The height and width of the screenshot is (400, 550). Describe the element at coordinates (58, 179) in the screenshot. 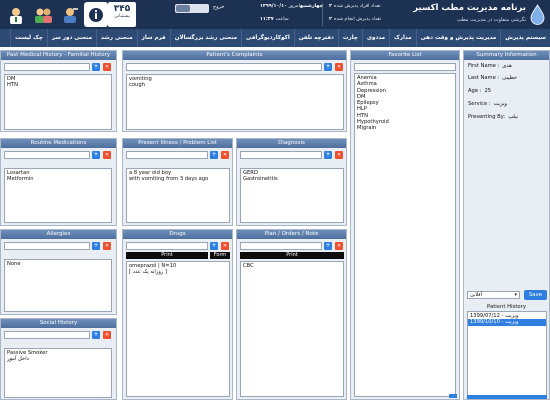

I see `list-item: Metformin` at that location.